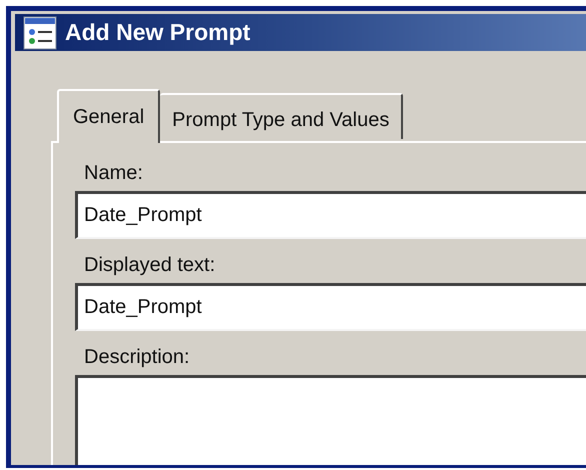 The width and height of the screenshot is (586, 470). Describe the element at coordinates (108, 116) in the screenshot. I see `tab: General` at that location.